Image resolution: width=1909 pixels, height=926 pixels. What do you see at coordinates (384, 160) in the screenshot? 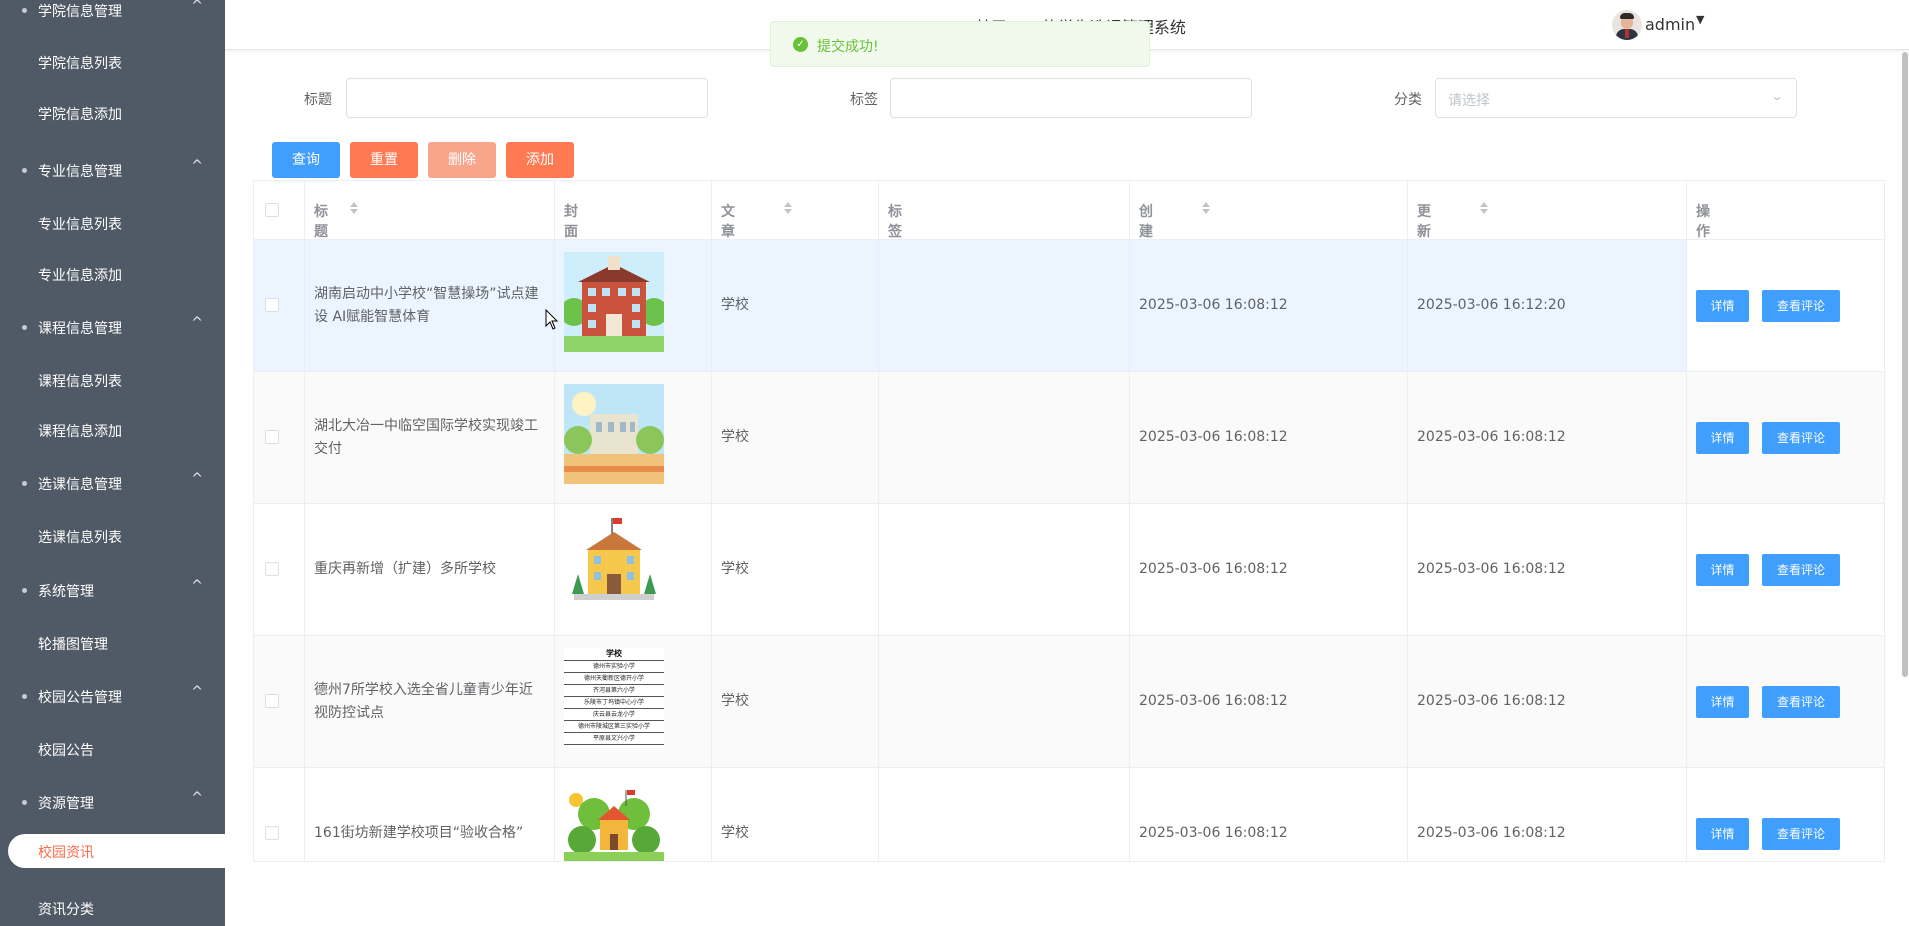
I see `reset-button: 重置` at bounding box center [384, 160].